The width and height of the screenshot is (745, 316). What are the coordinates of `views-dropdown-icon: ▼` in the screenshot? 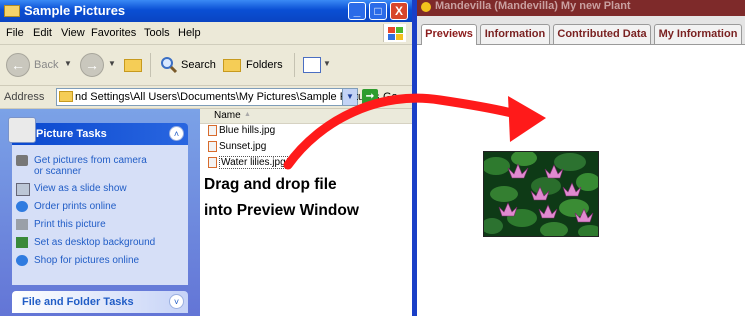 It's located at (327, 63).